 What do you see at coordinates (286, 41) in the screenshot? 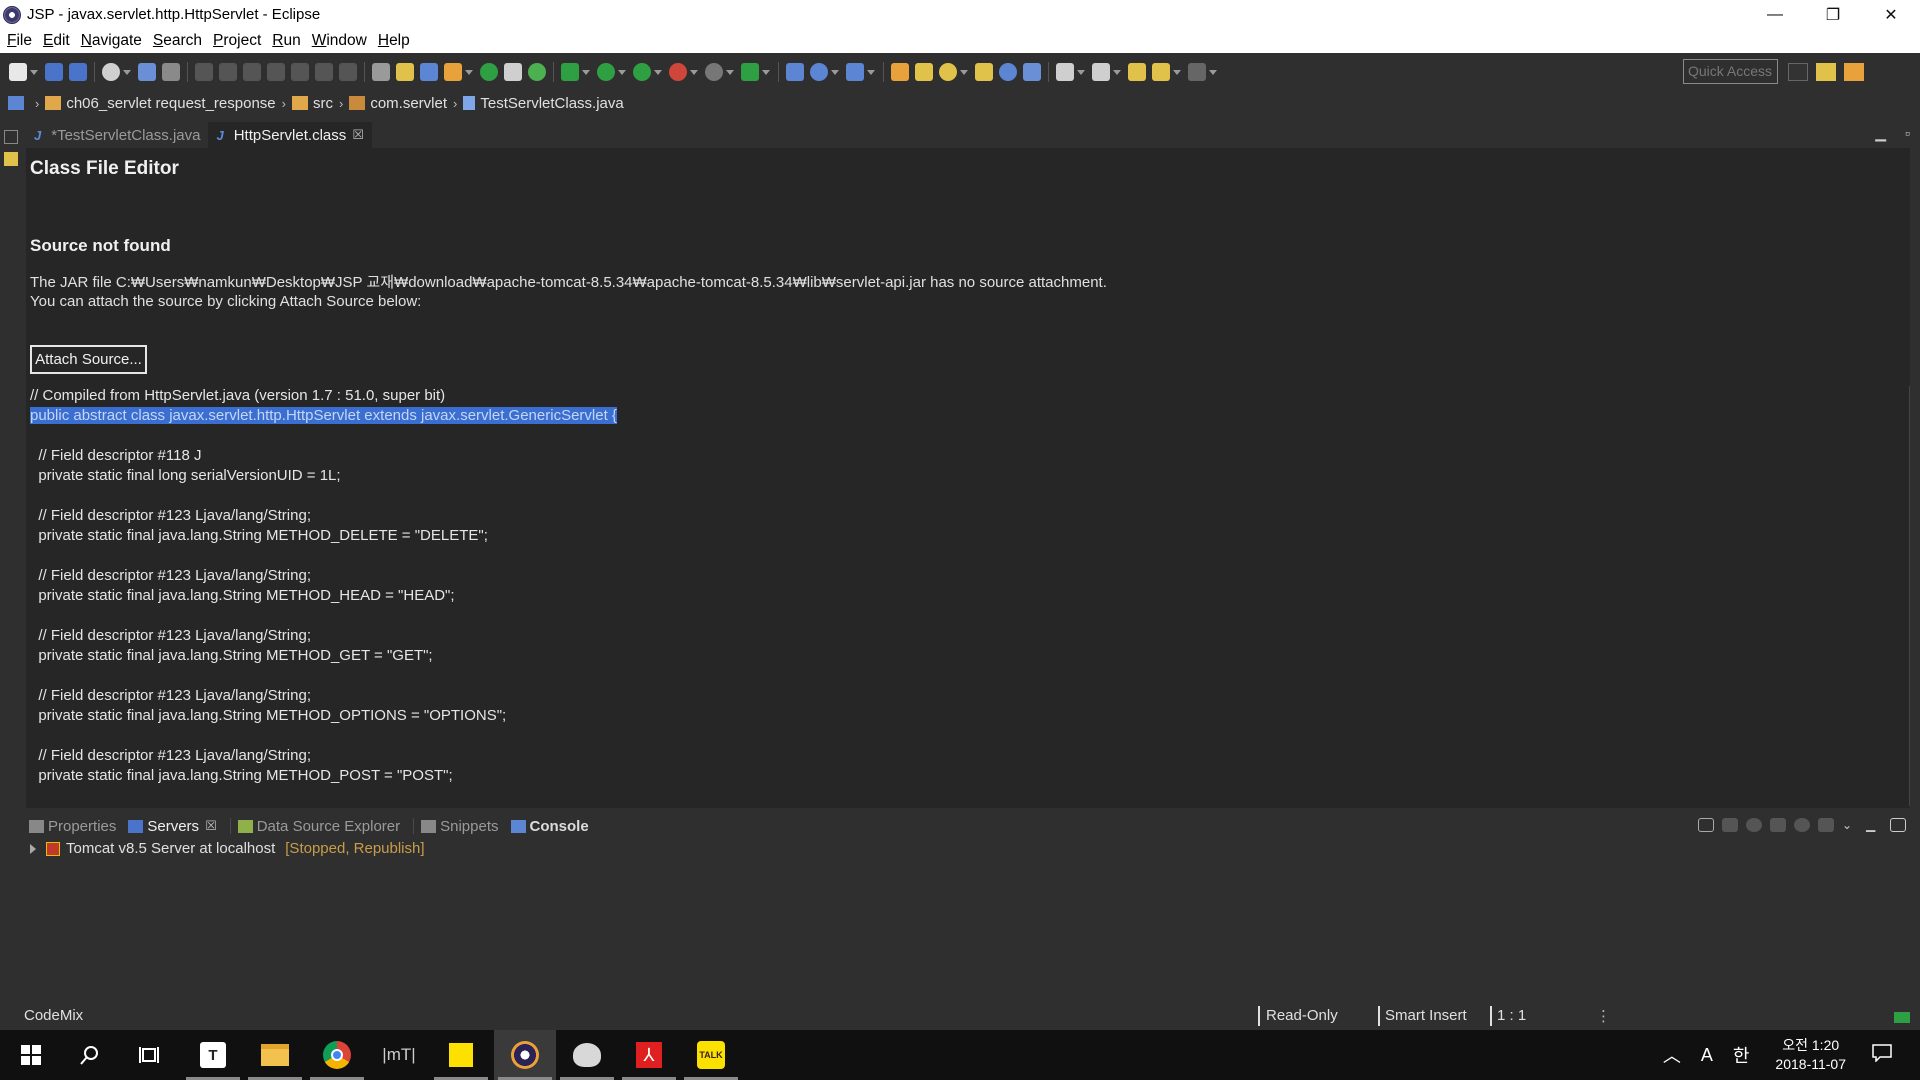
I see `menu-run: Run` at bounding box center [286, 41].